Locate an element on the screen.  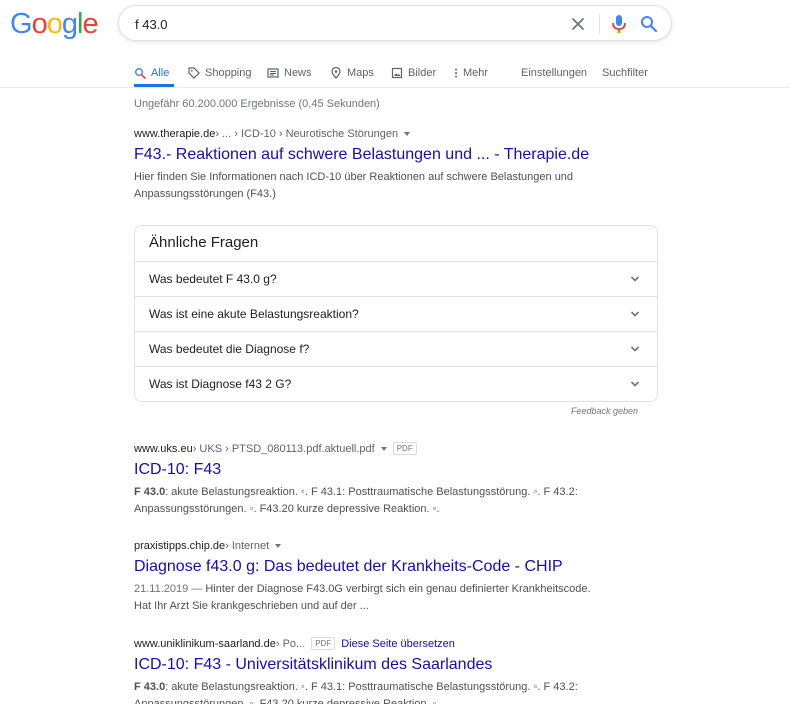
snippet-line: Anpassungsstörungen (F43.) is located at coordinates (205, 194).